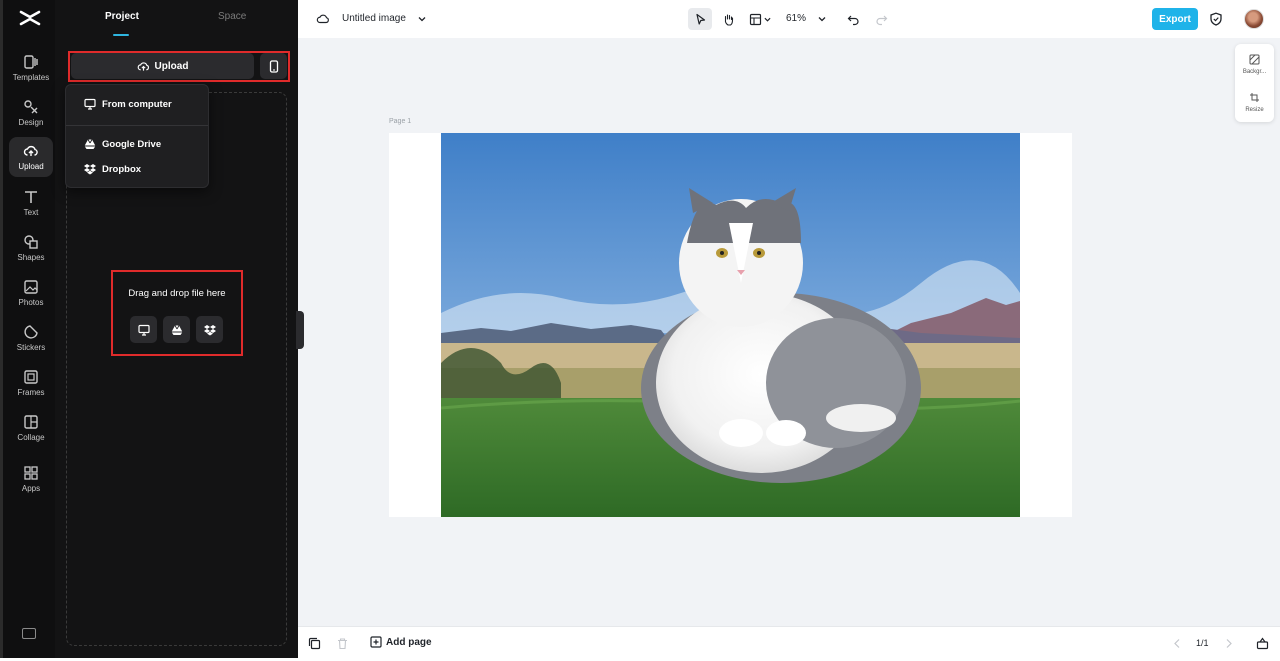 The image size is (1280, 661). I want to click on menu-item-label: Dropbox, so click(122, 169).